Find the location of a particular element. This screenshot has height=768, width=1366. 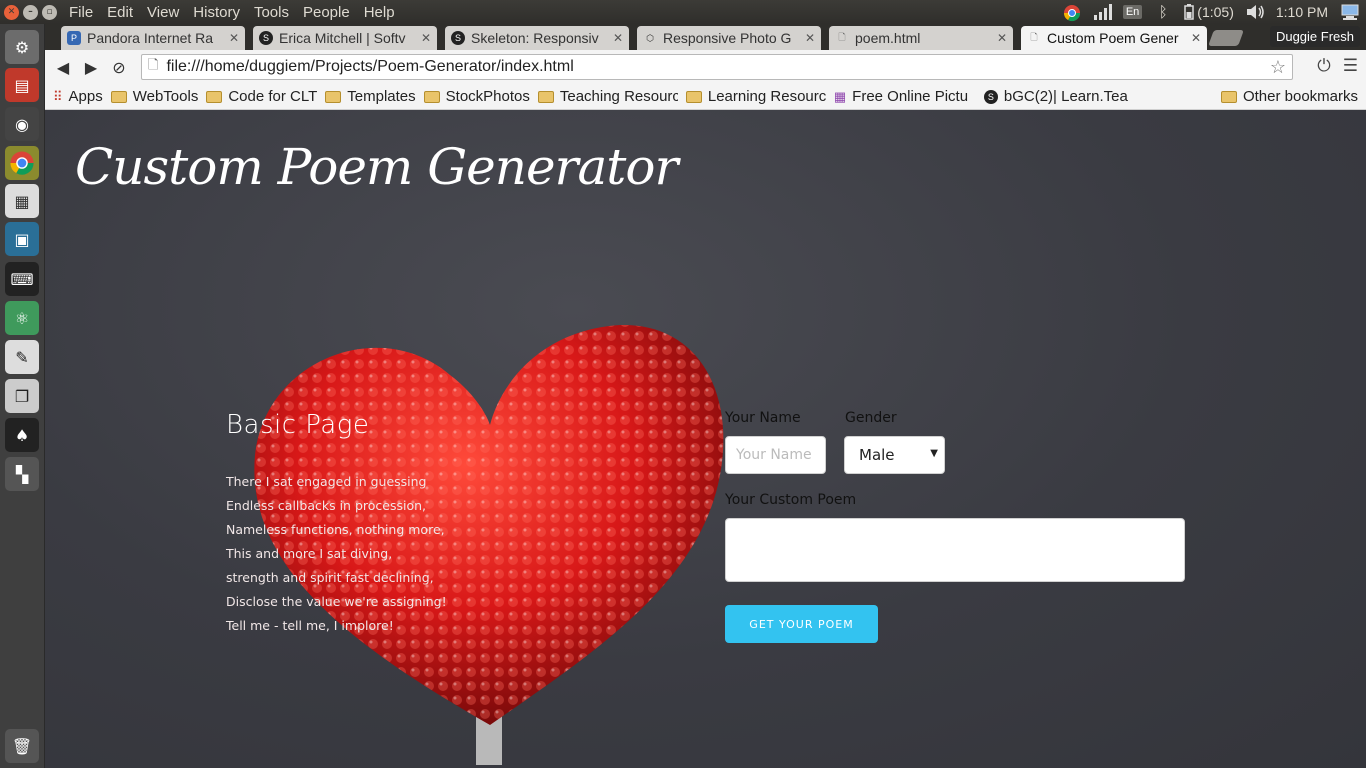

tab-pandora: P Pandora Internet Ra ✕ is located at coordinates (153, 38).